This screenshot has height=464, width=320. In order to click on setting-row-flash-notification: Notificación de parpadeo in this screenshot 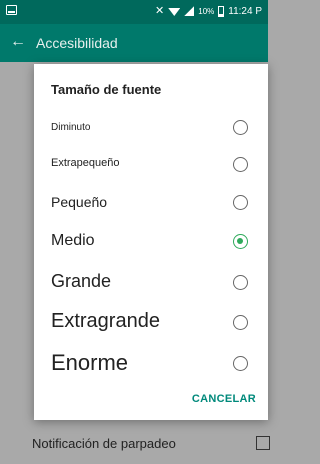, I will do `click(135, 444)`.